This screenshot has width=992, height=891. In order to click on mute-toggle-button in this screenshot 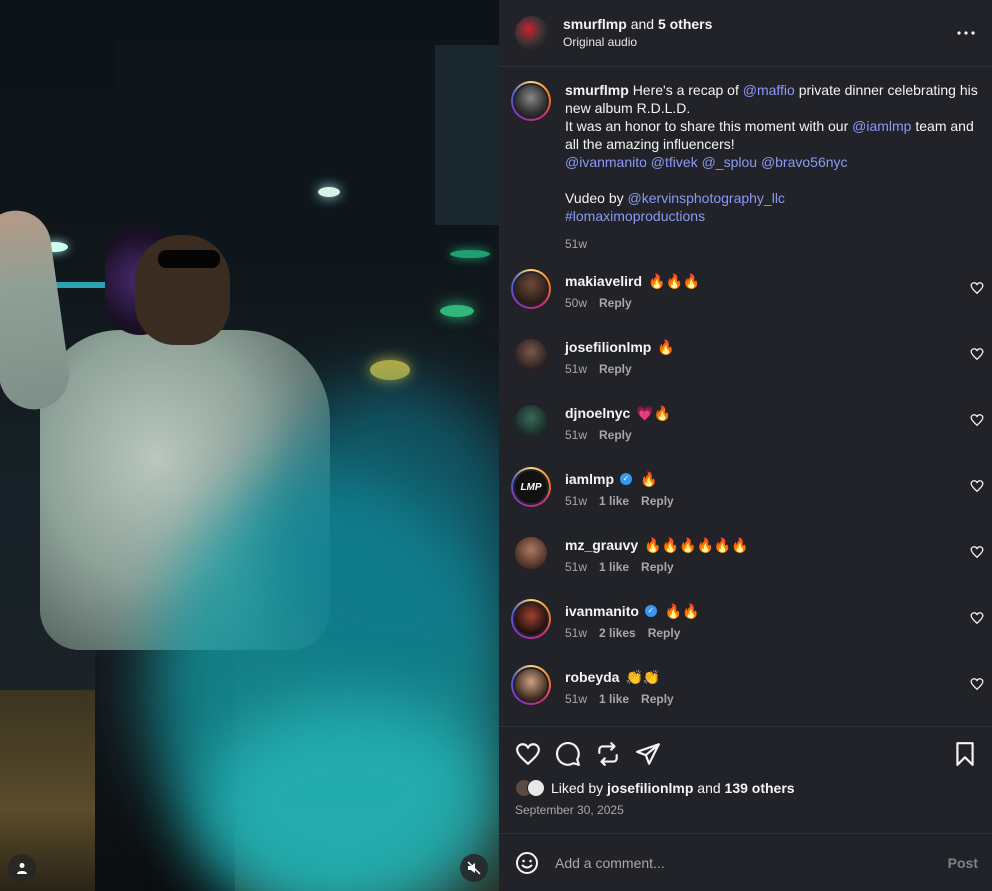, I will do `click(474, 868)`.